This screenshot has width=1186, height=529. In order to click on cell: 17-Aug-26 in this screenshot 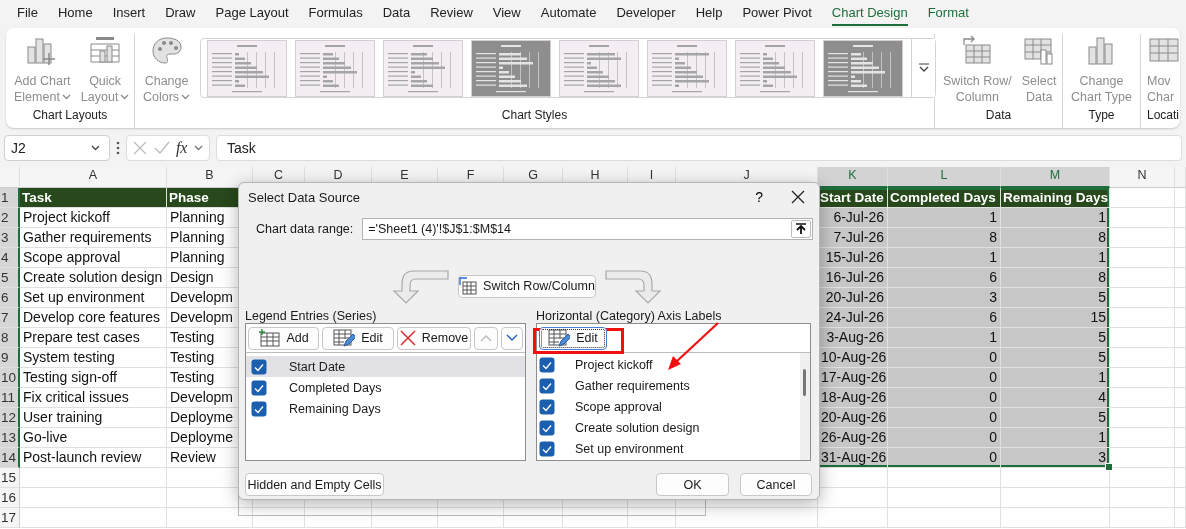, I will do `click(853, 378)`.